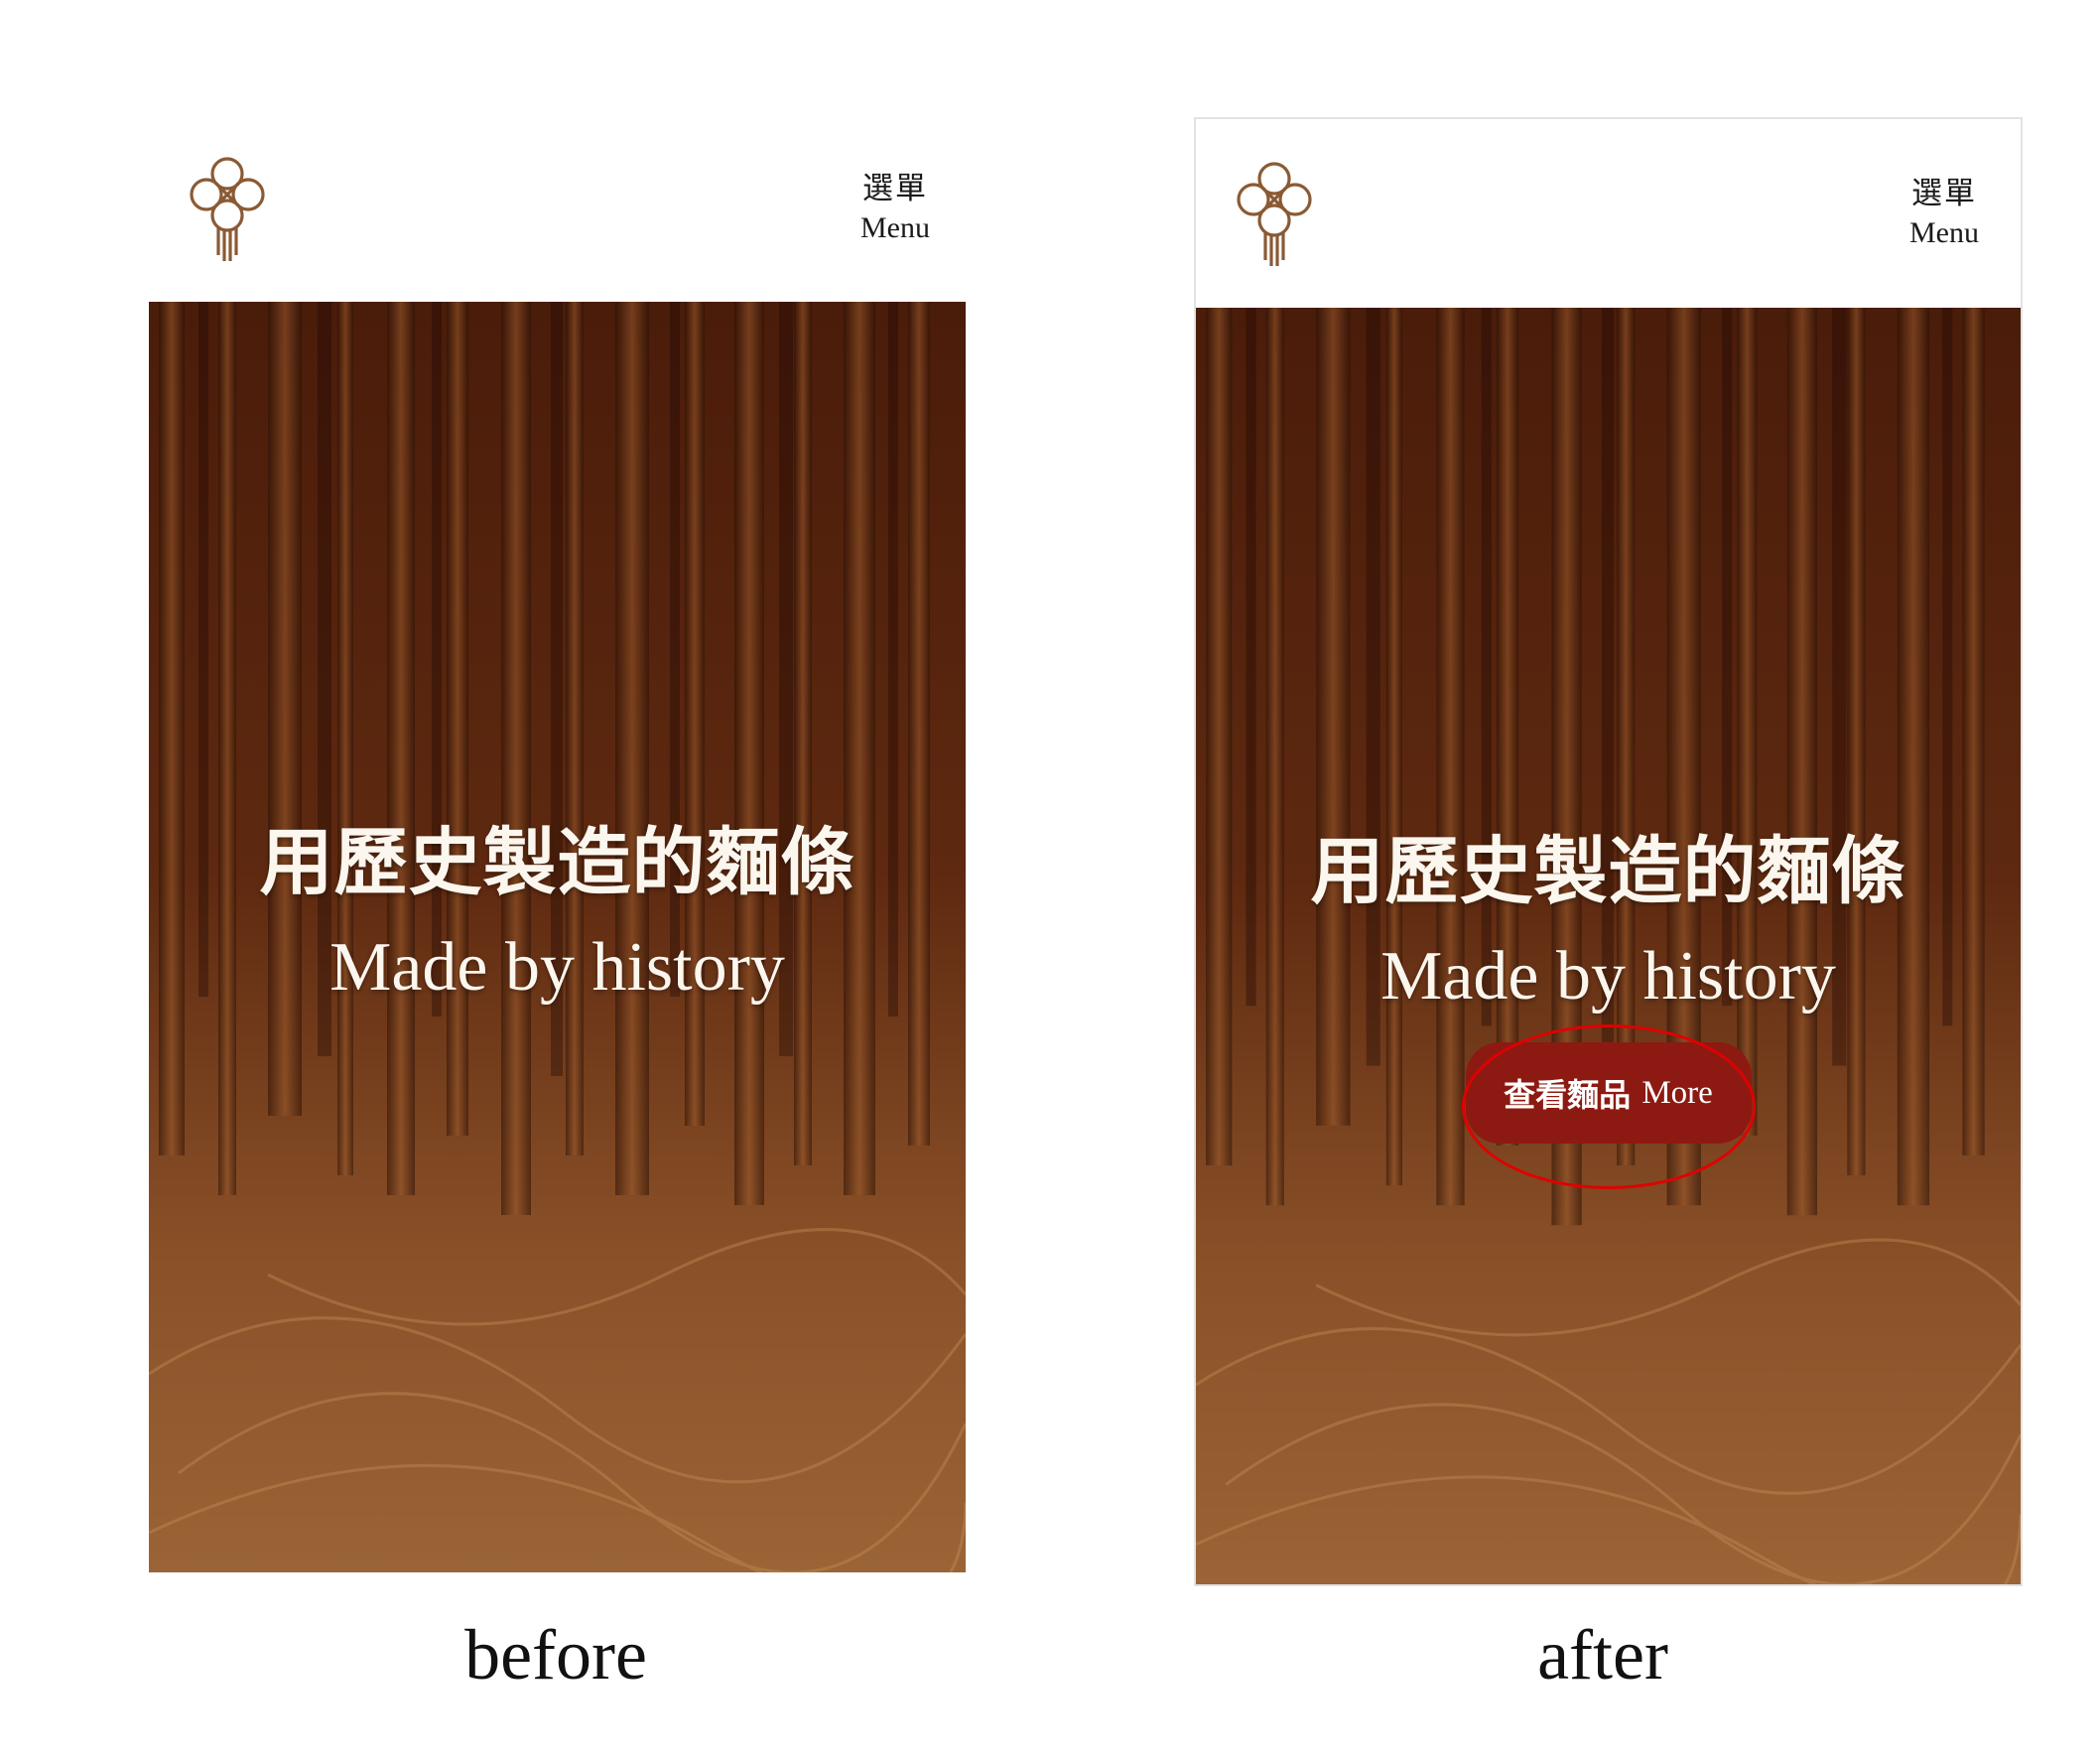  Describe the element at coordinates (1568, 1095) in the screenshot. I see `cta-label-zh: 查看麵品` at that location.